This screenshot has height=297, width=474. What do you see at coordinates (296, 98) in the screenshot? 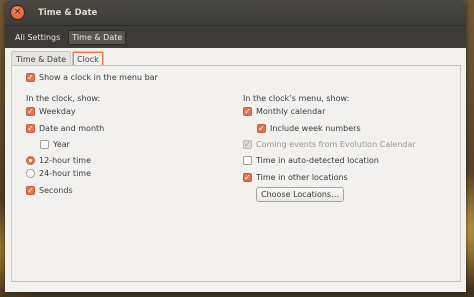
I see `menu-show-title: In the clock’s menu, show:` at bounding box center [296, 98].